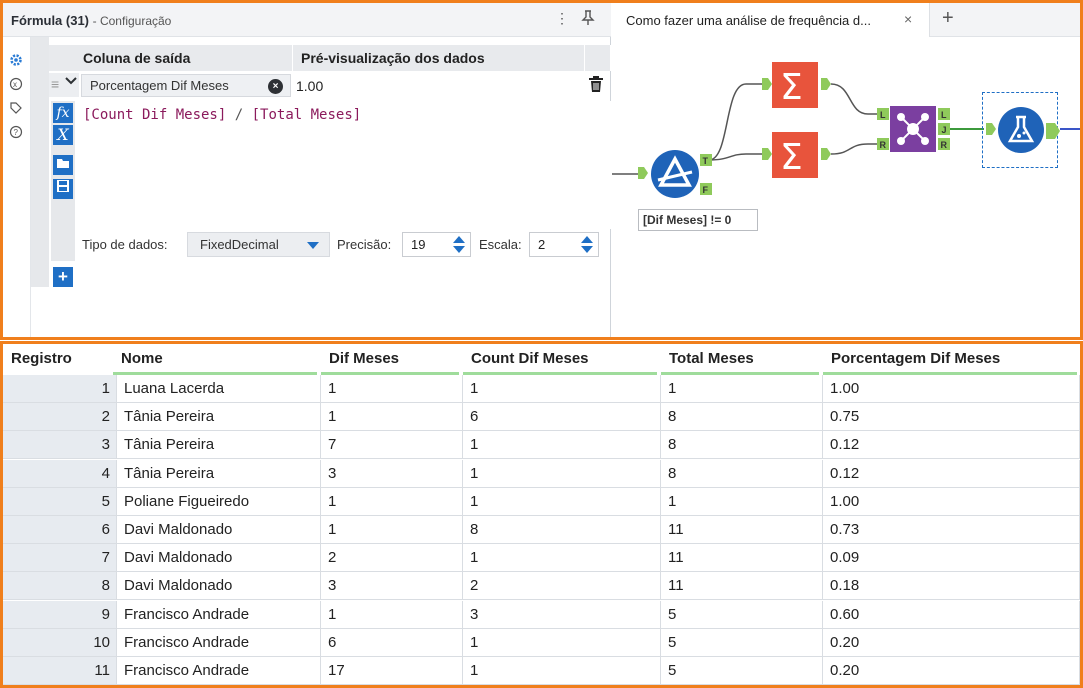 This screenshot has height=688, width=1083. Describe the element at coordinates (795, 86) in the screenshot. I see `summarize-1-icon: Σ` at that location.